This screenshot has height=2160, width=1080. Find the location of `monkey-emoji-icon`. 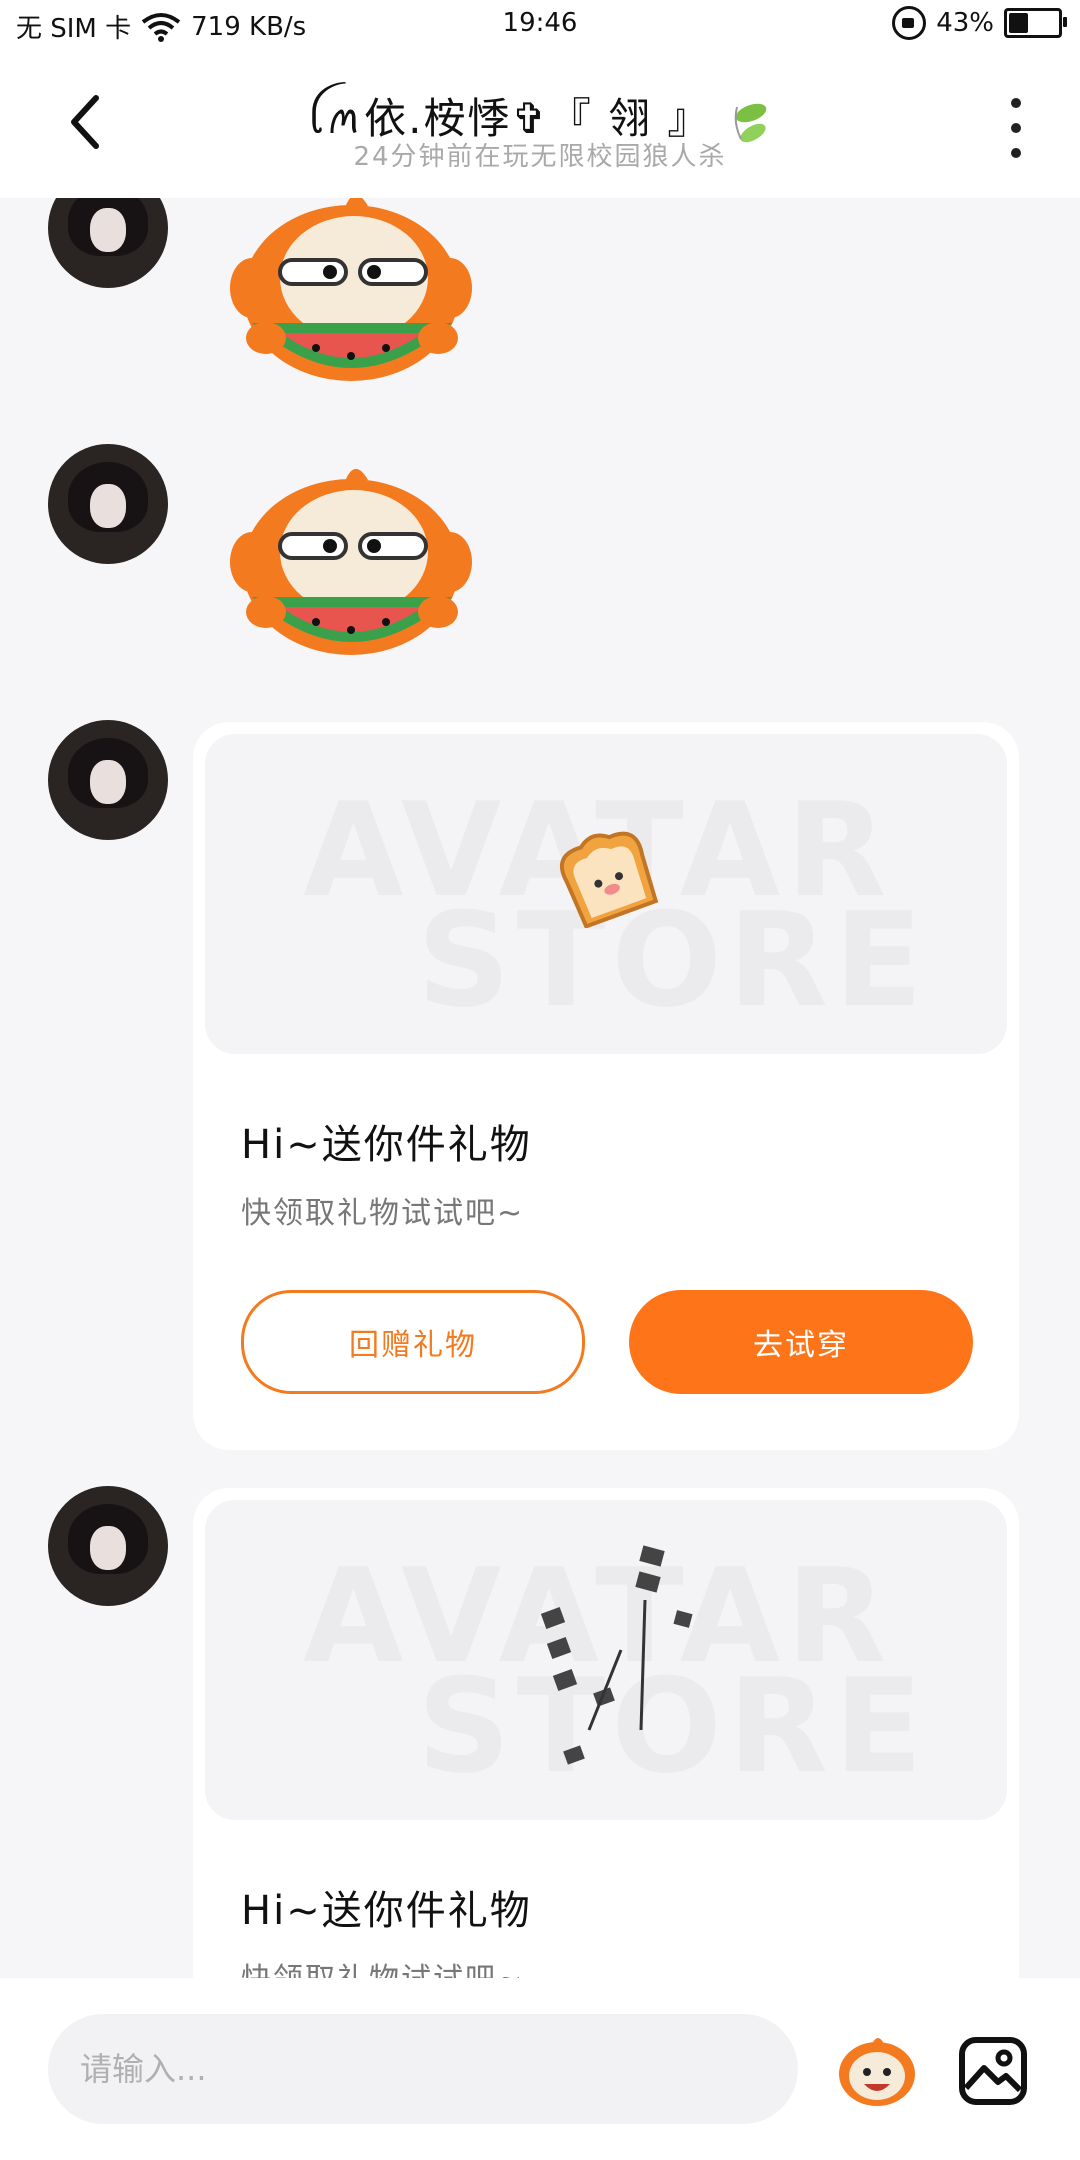

monkey-emoji-icon is located at coordinates (877, 2070).